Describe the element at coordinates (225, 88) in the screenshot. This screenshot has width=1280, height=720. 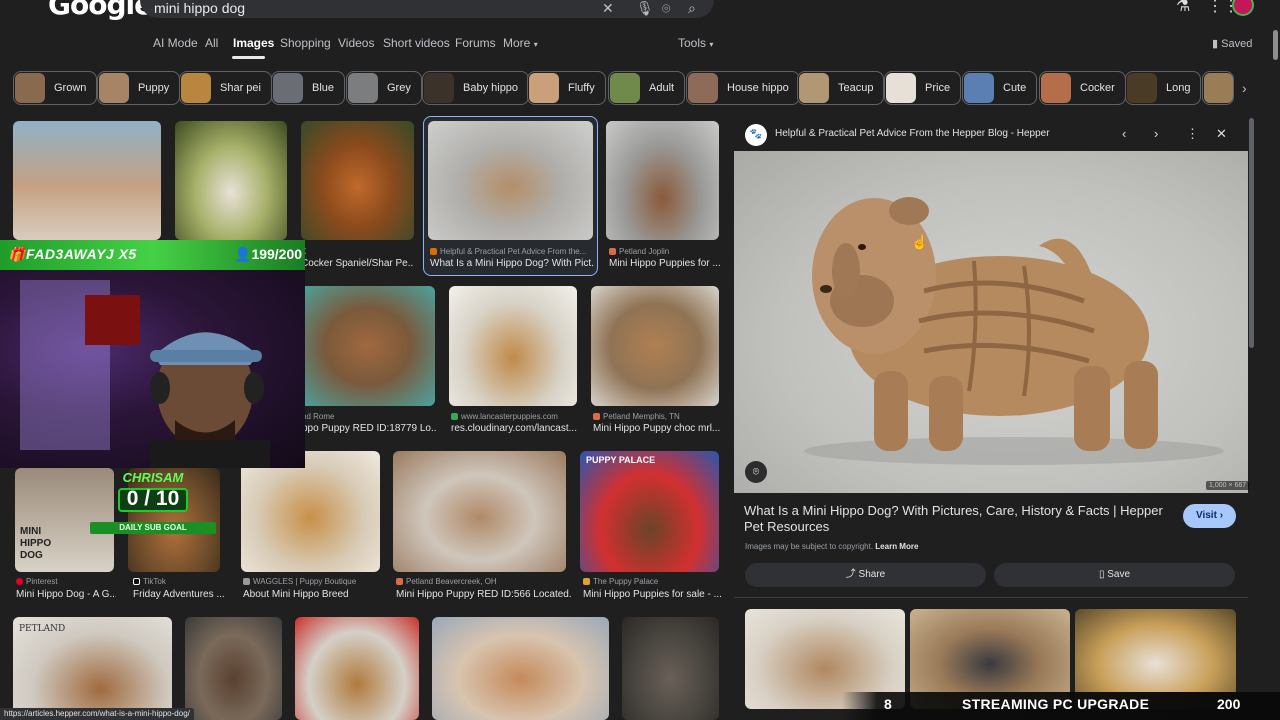
I see `chip-shar-pei: Shar pei` at that location.